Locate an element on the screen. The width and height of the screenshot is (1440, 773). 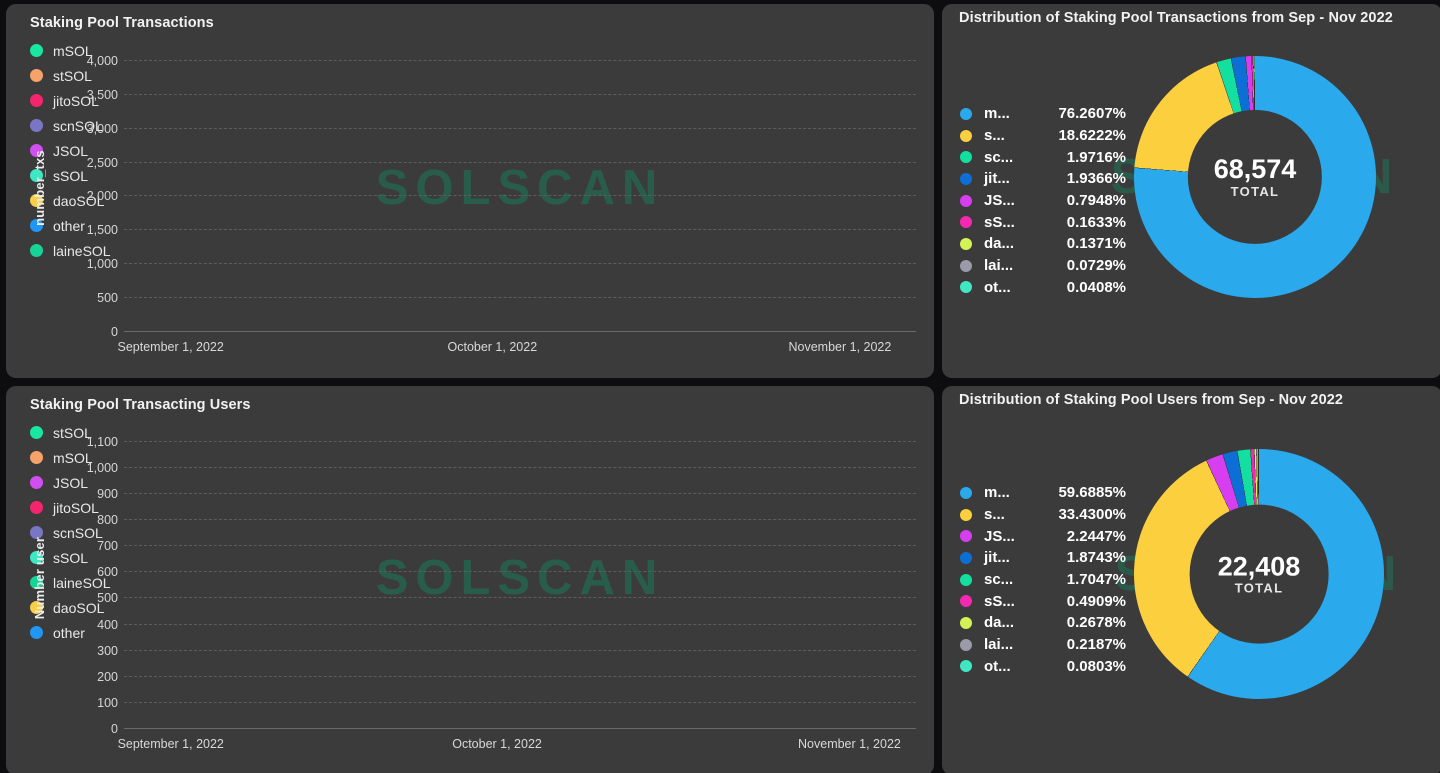
legend-item-label: stSOL is located at coordinates (72, 75).